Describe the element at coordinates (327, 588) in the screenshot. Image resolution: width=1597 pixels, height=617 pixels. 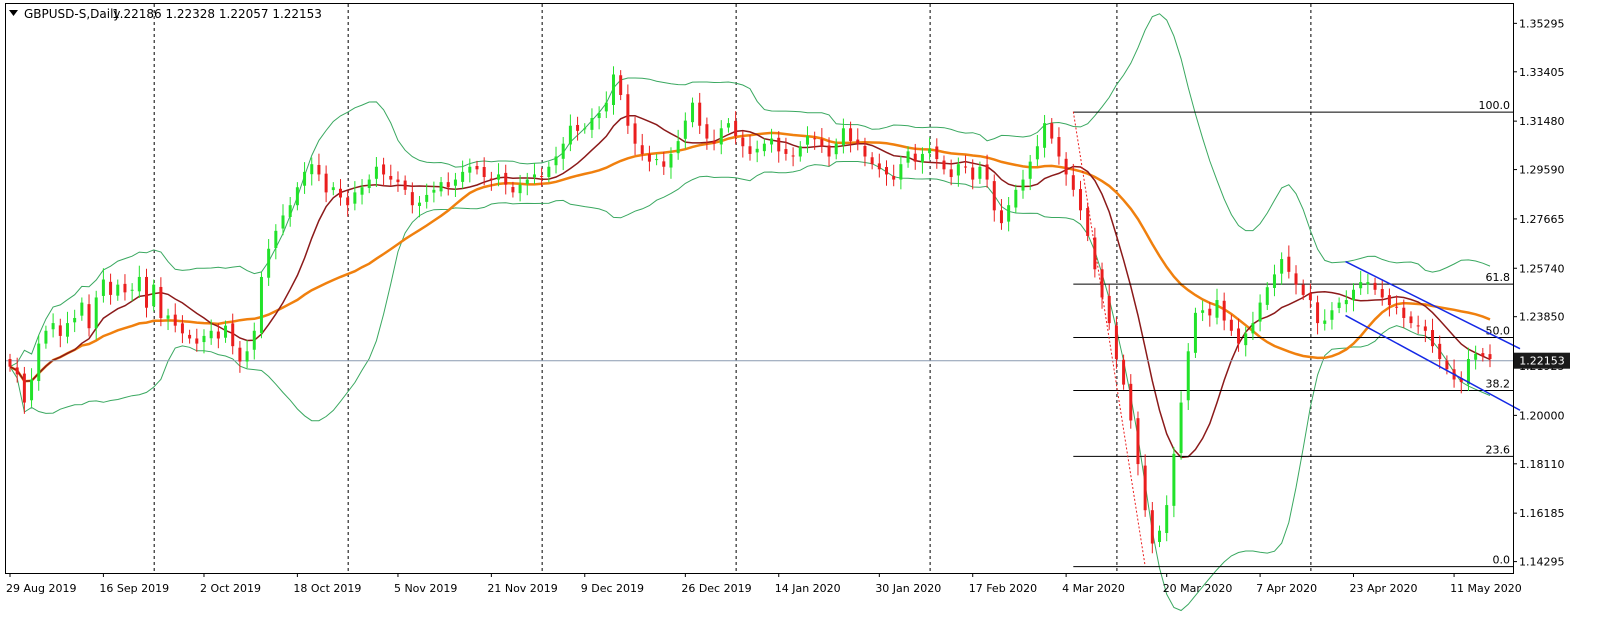
I see `x-tick-label: 18 Oct 2019` at that location.